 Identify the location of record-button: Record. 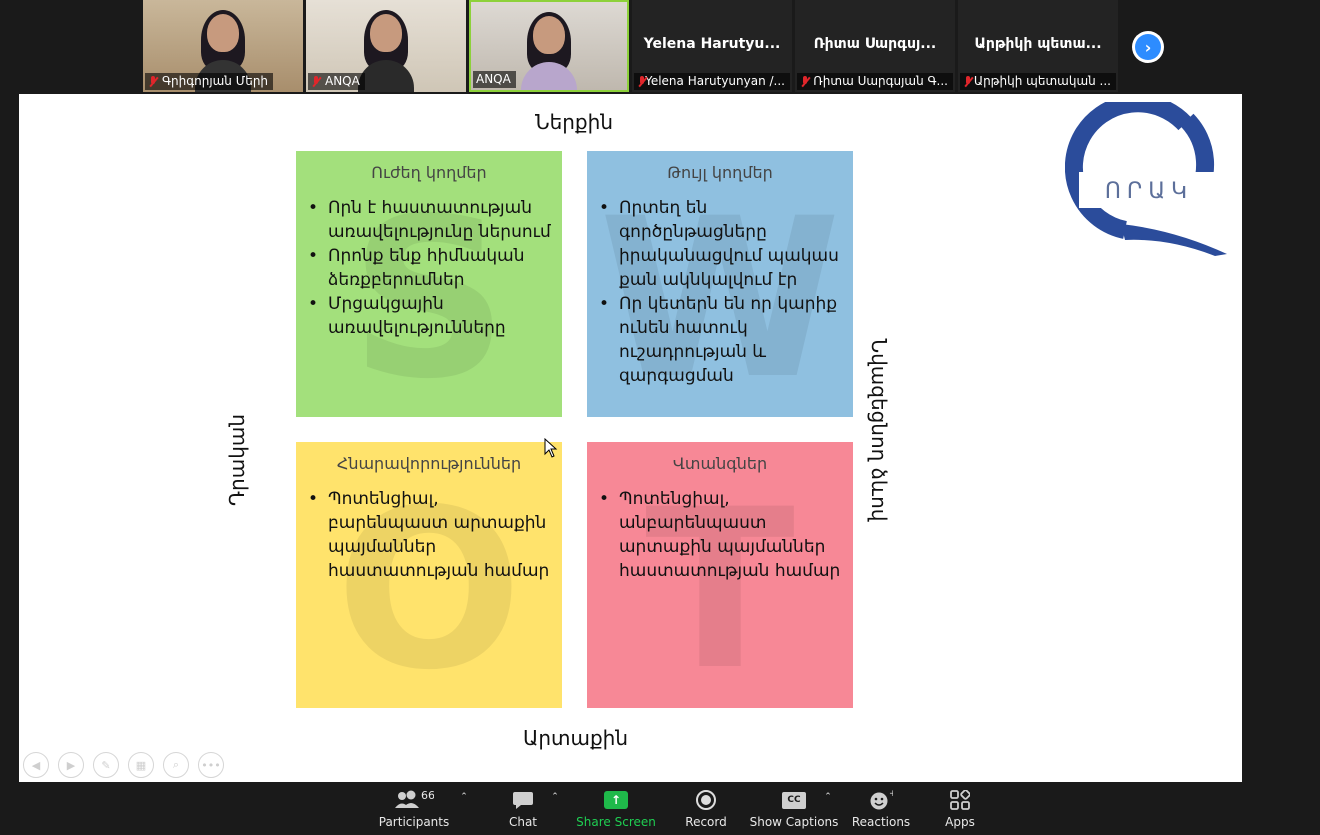
(706, 811).